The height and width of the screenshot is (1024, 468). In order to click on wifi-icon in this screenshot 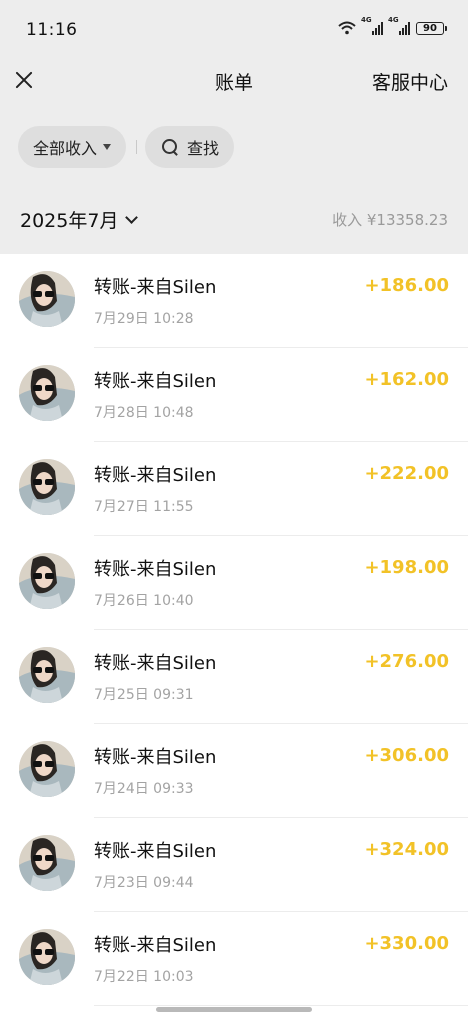, I will do `click(347, 28)`.